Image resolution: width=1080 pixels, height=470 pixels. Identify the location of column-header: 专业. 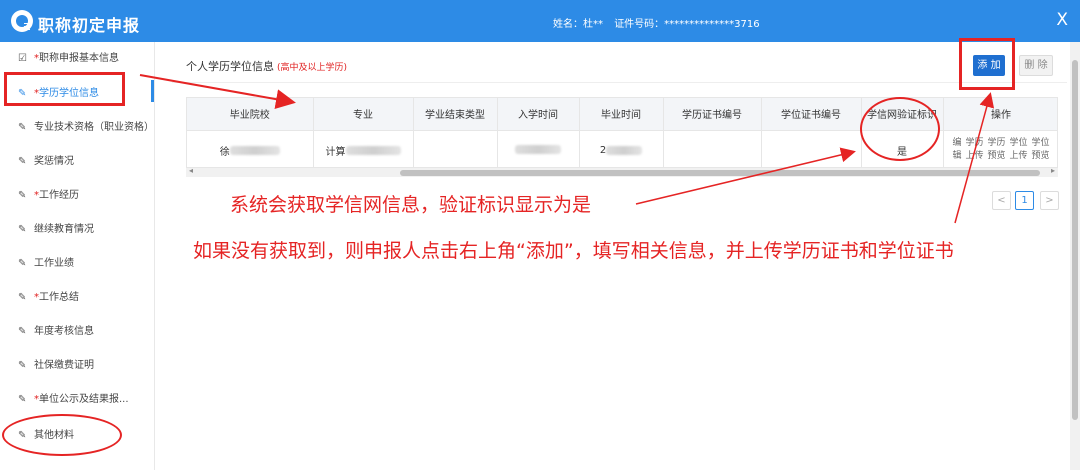
(363, 114).